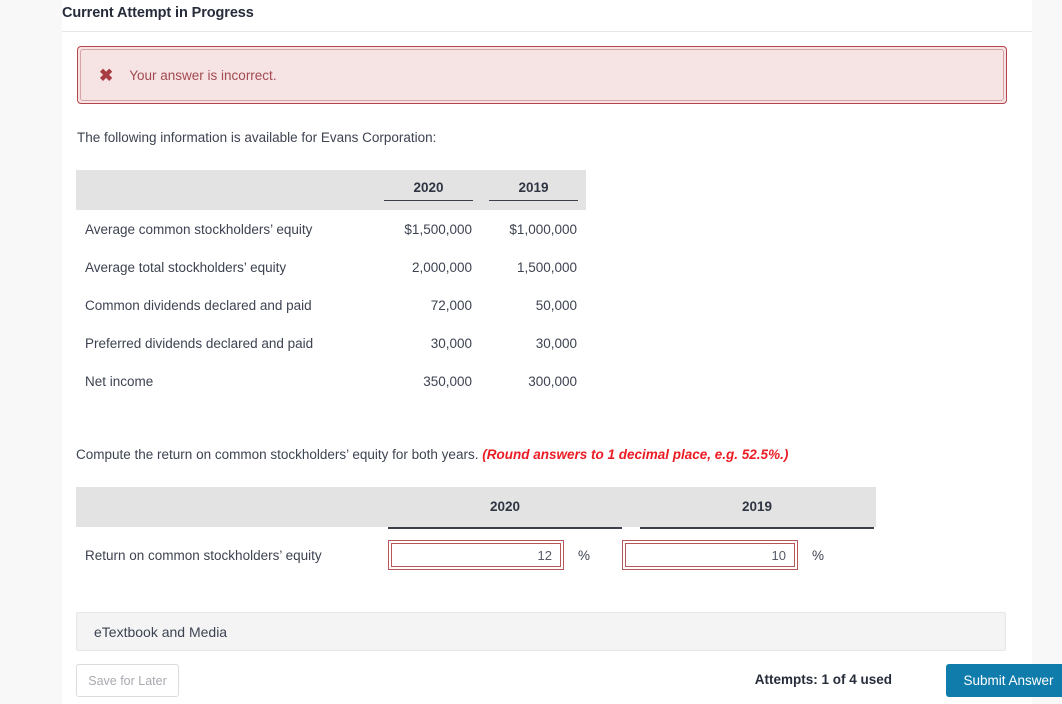 The width and height of the screenshot is (1062, 704). Describe the element at coordinates (203, 75) in the screenshot. I see `error-alert-message: Your answer is incorrect.` at that location.